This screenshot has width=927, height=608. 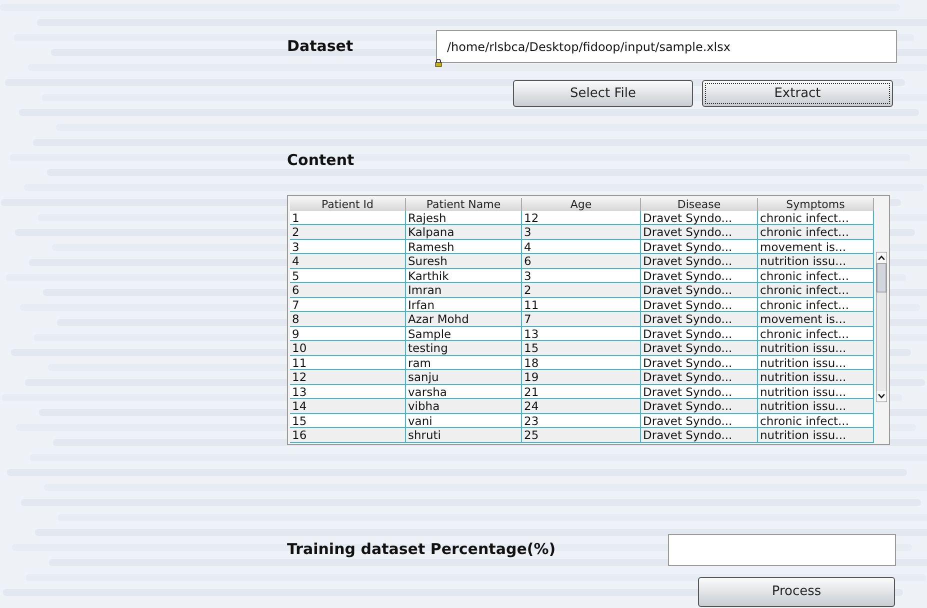 What do you see at coordinates (666, 46) in the screenshot?
I see `file-path-field: /home/rlsbca/Desktop/fidoop/input/sample.xlsx` at bounding box center [666, 46].